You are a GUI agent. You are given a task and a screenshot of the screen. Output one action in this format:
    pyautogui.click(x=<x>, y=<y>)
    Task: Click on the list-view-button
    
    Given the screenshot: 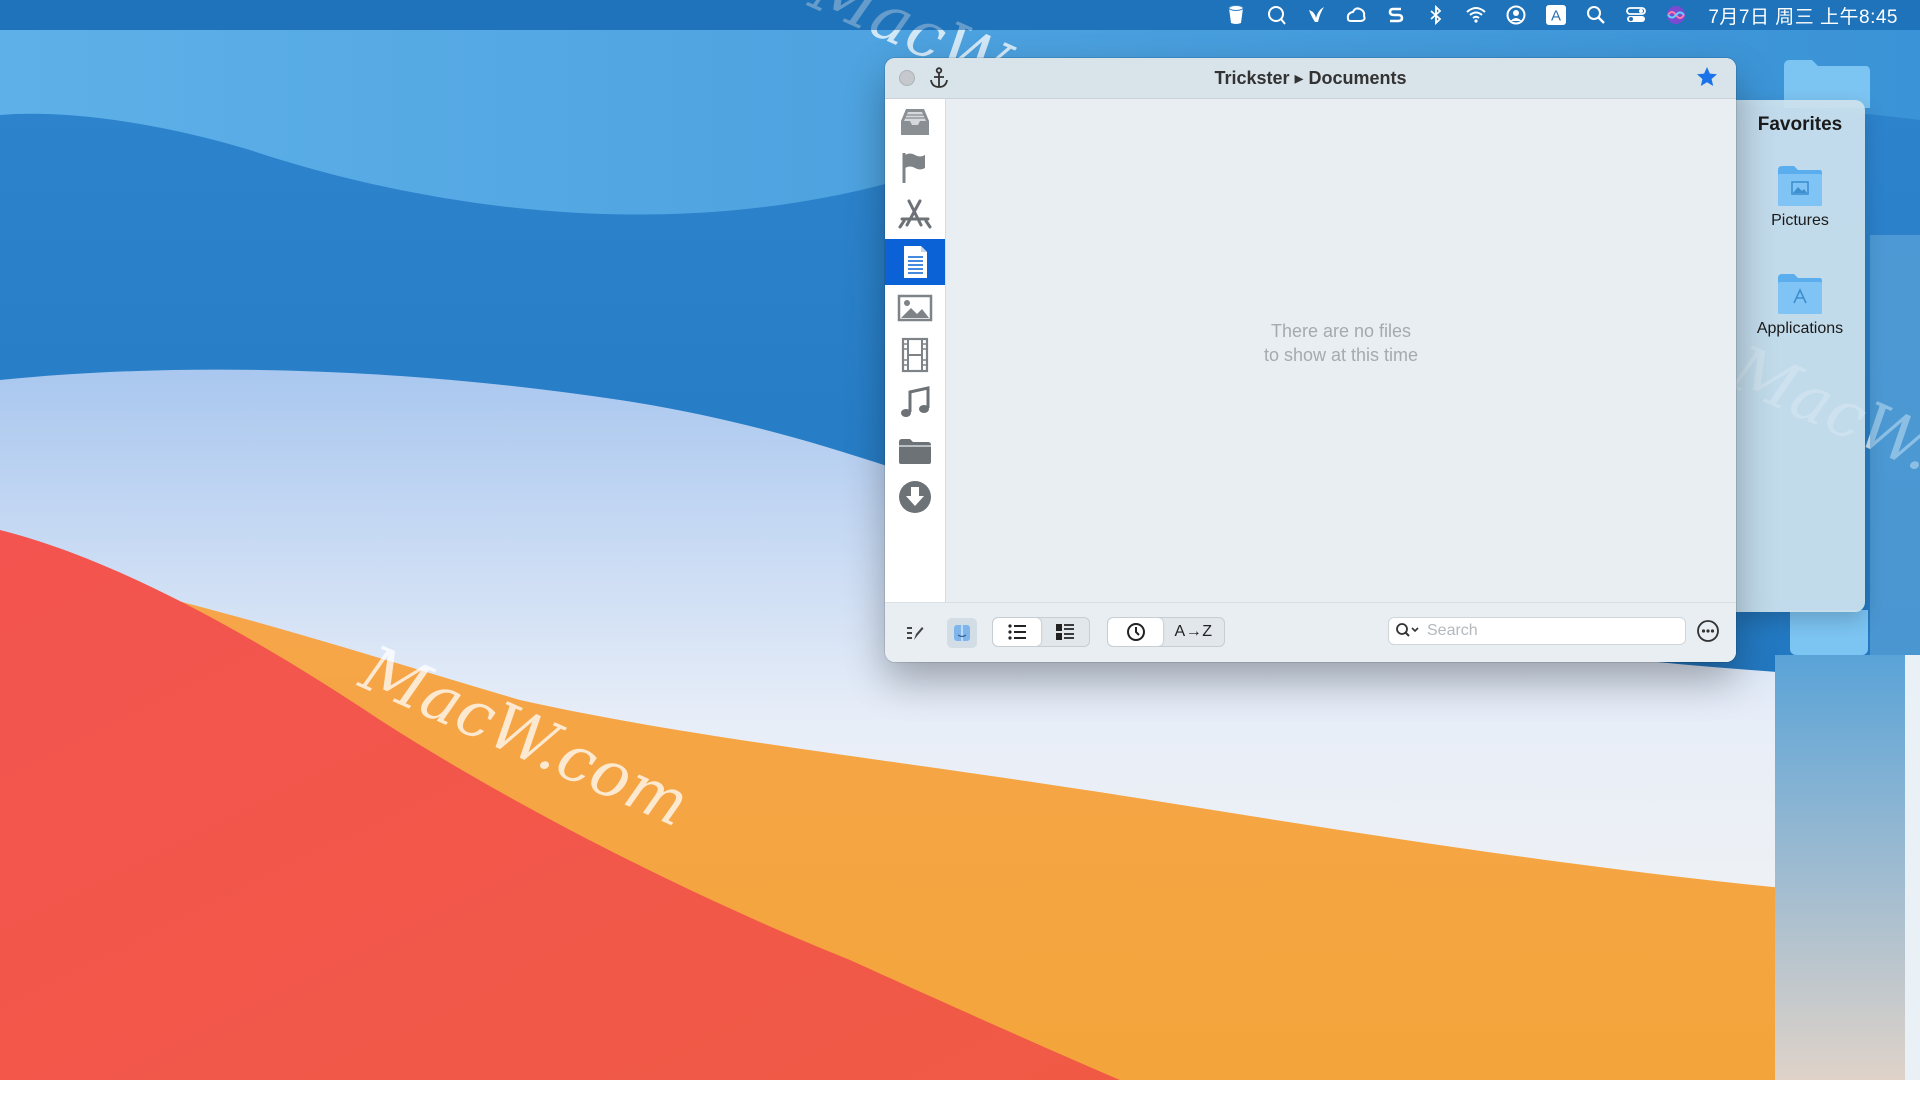 What is the action you would take?
    pyautogui.click(x=1017, y=632)
    